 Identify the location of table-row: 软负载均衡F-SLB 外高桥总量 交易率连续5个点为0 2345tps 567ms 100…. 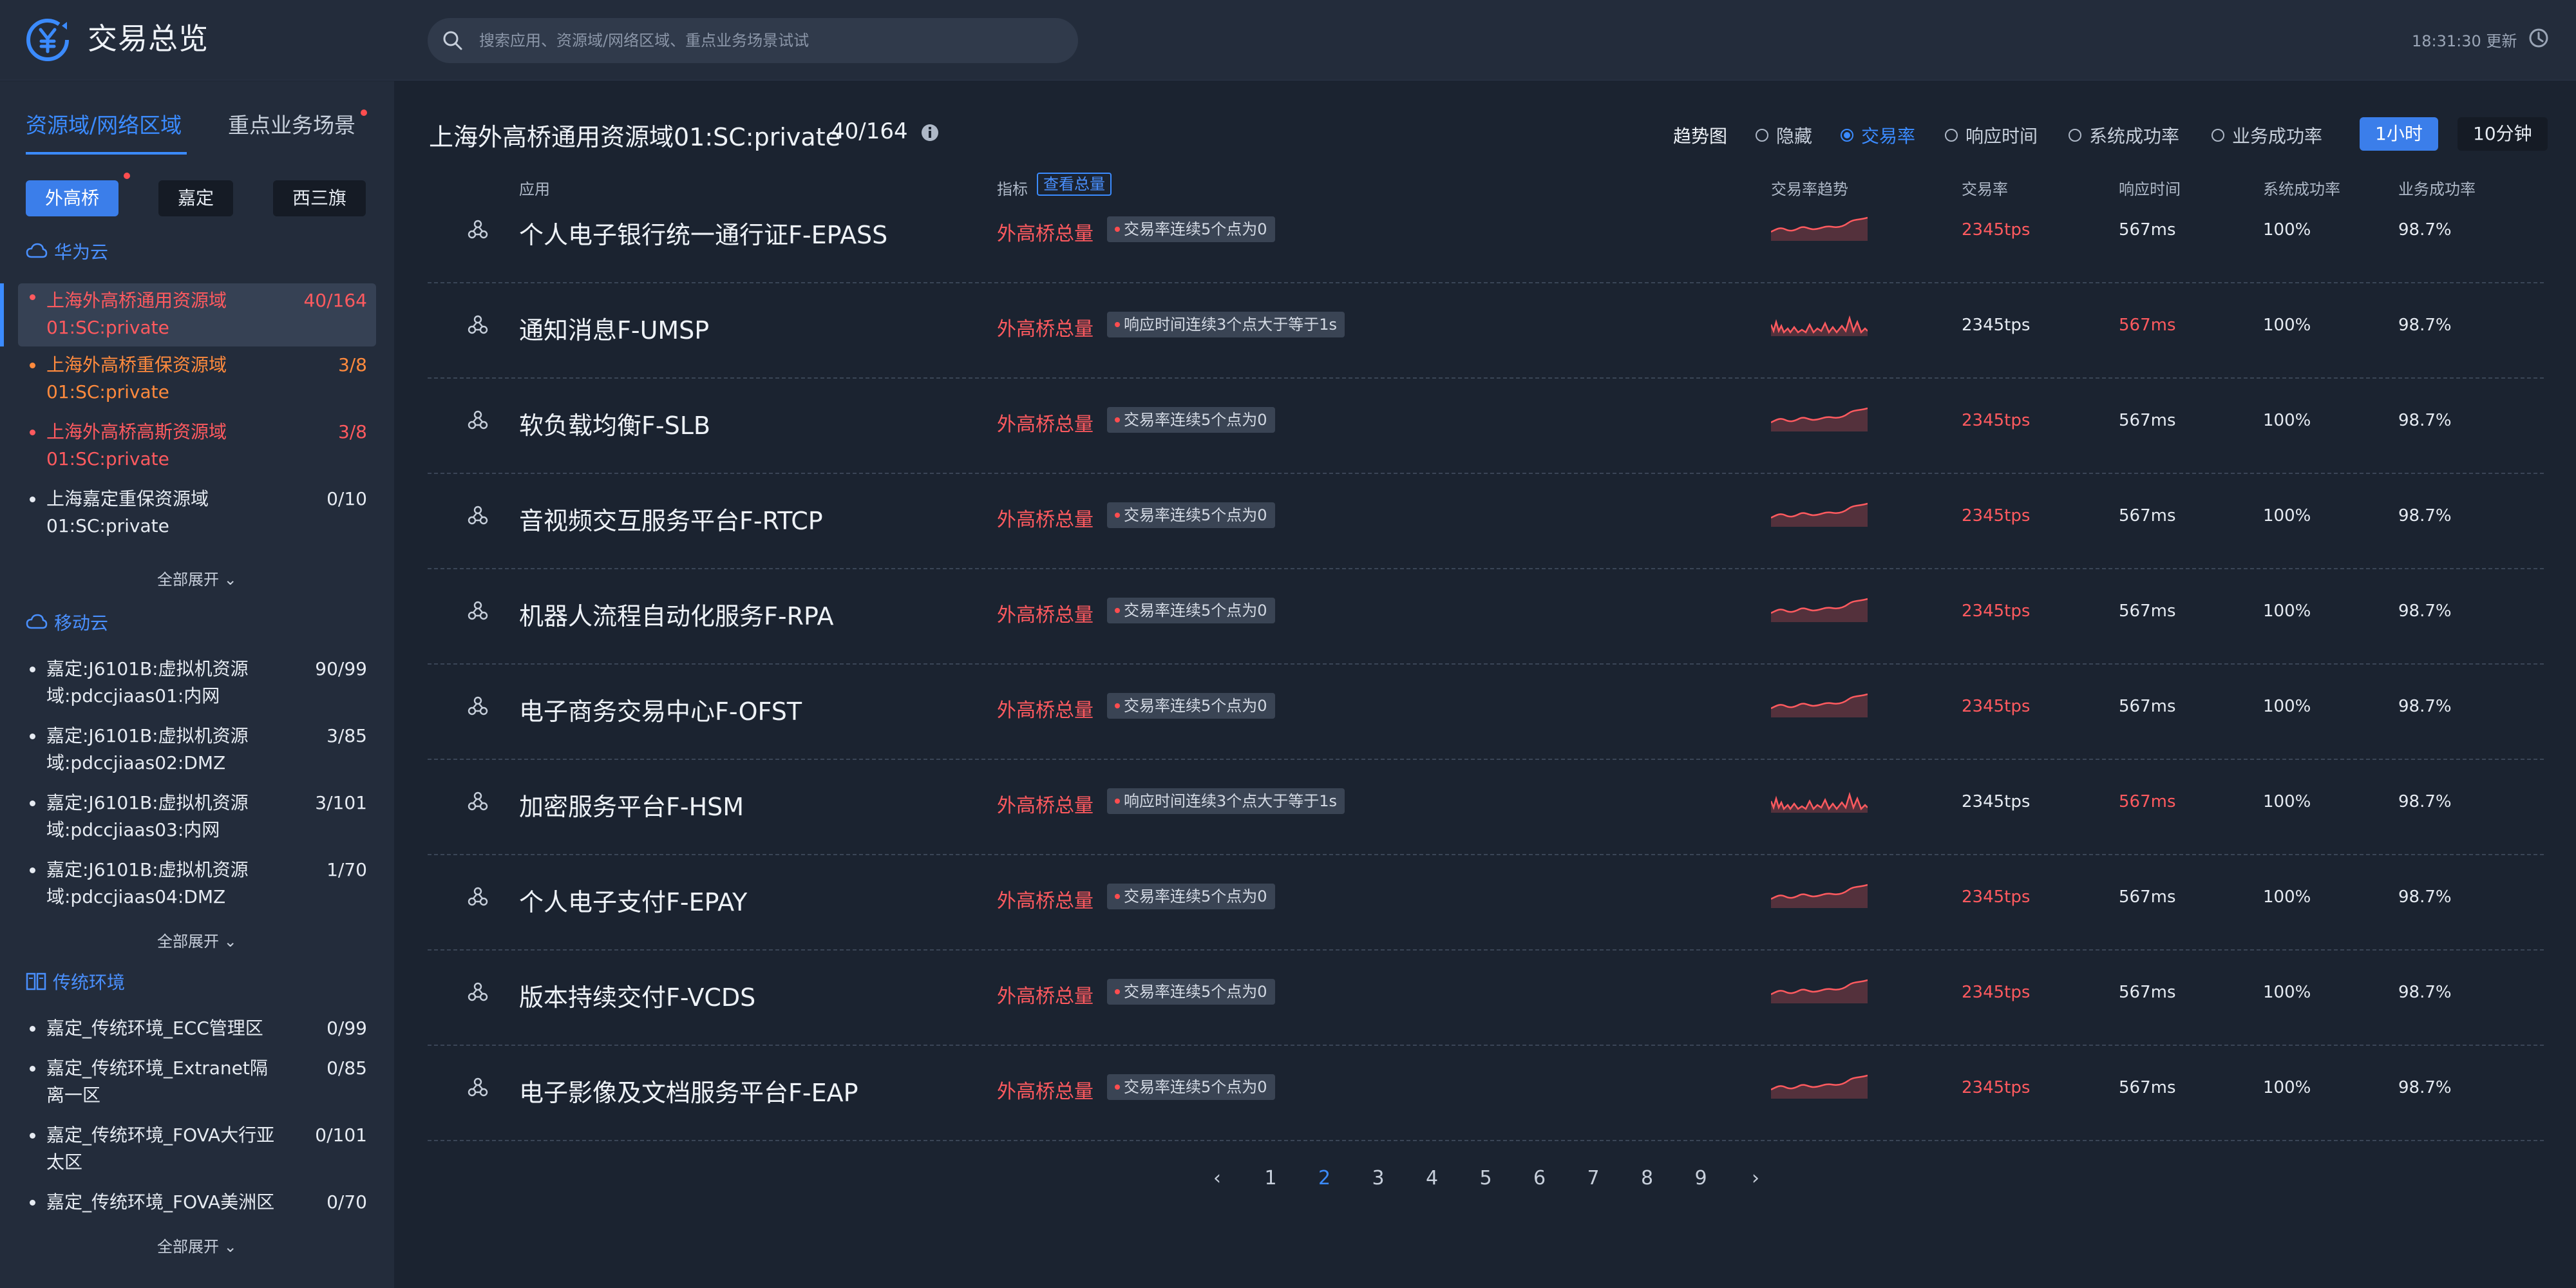
(1486, 427).